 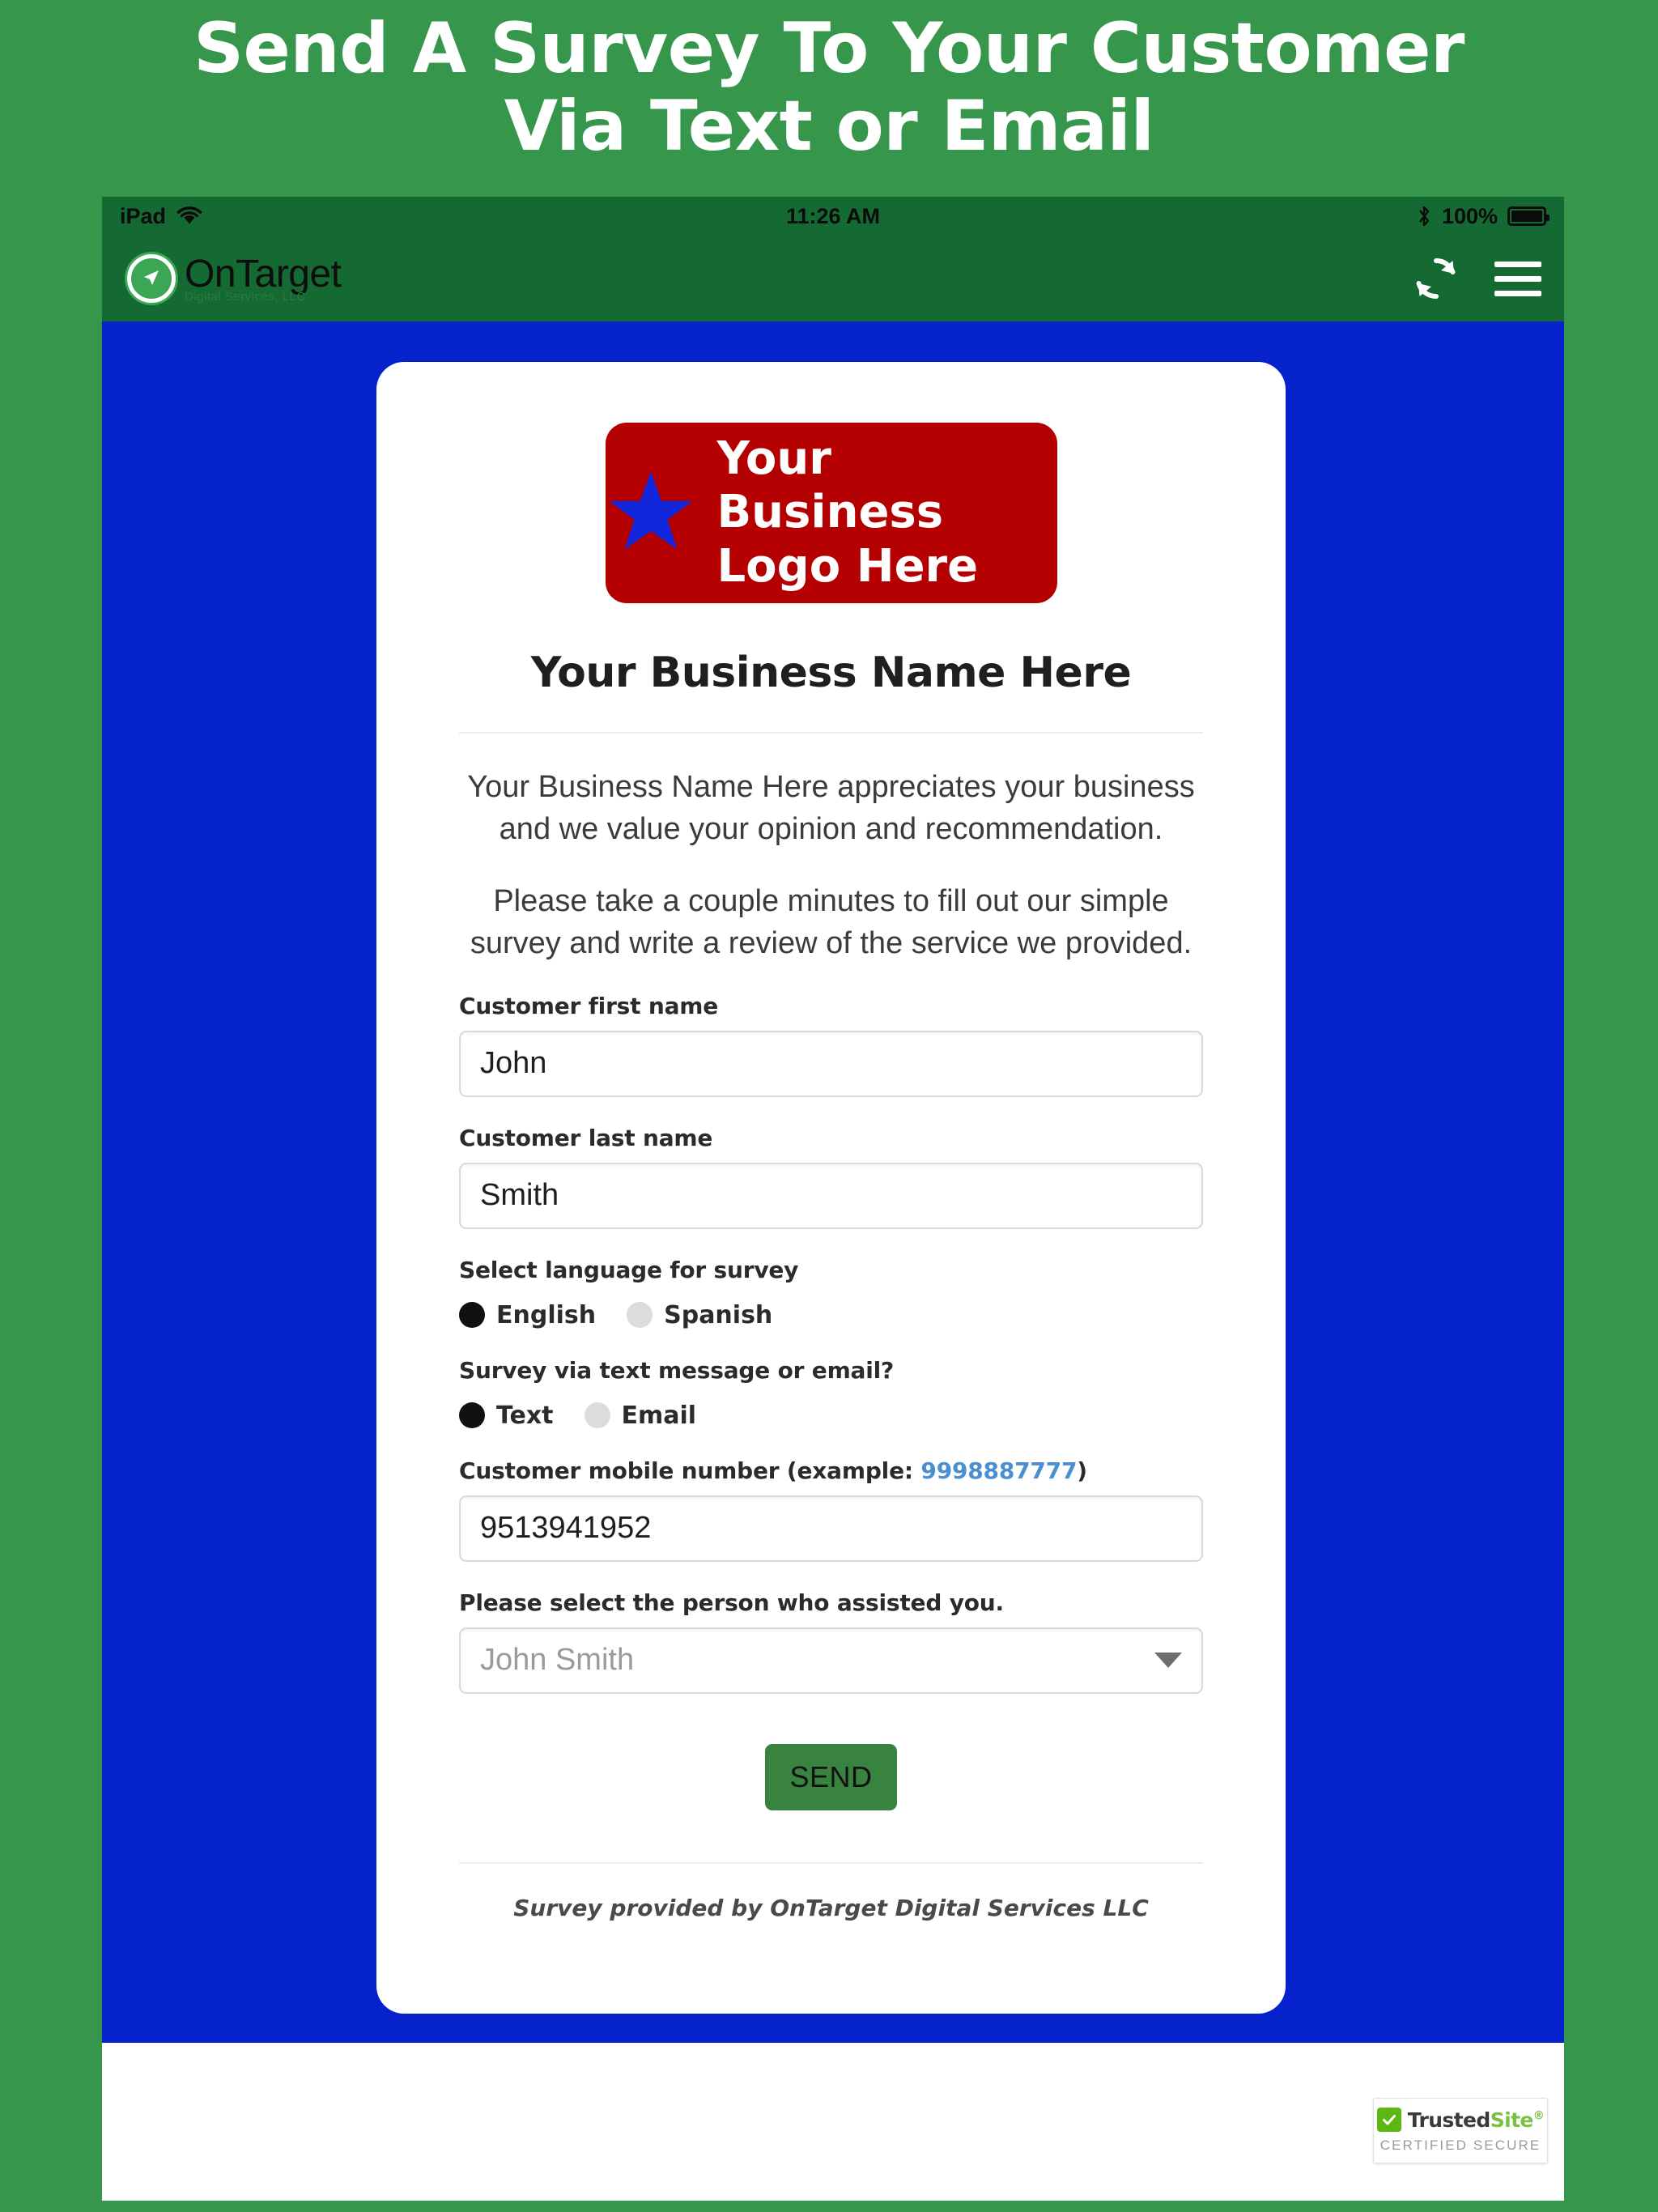 I want to click on assisted-by-select: John Smith, so click(x=831, y=1661).